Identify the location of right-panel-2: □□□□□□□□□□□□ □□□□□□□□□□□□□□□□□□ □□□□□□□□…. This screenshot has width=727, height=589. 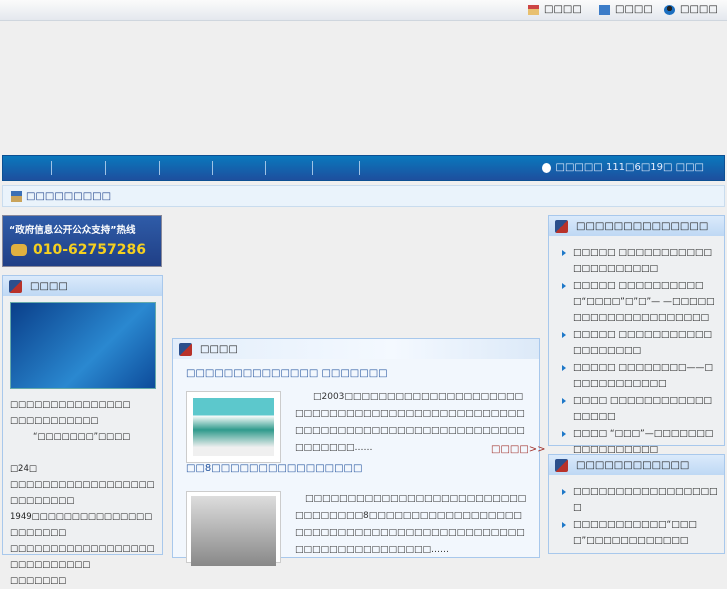
(636, 504).